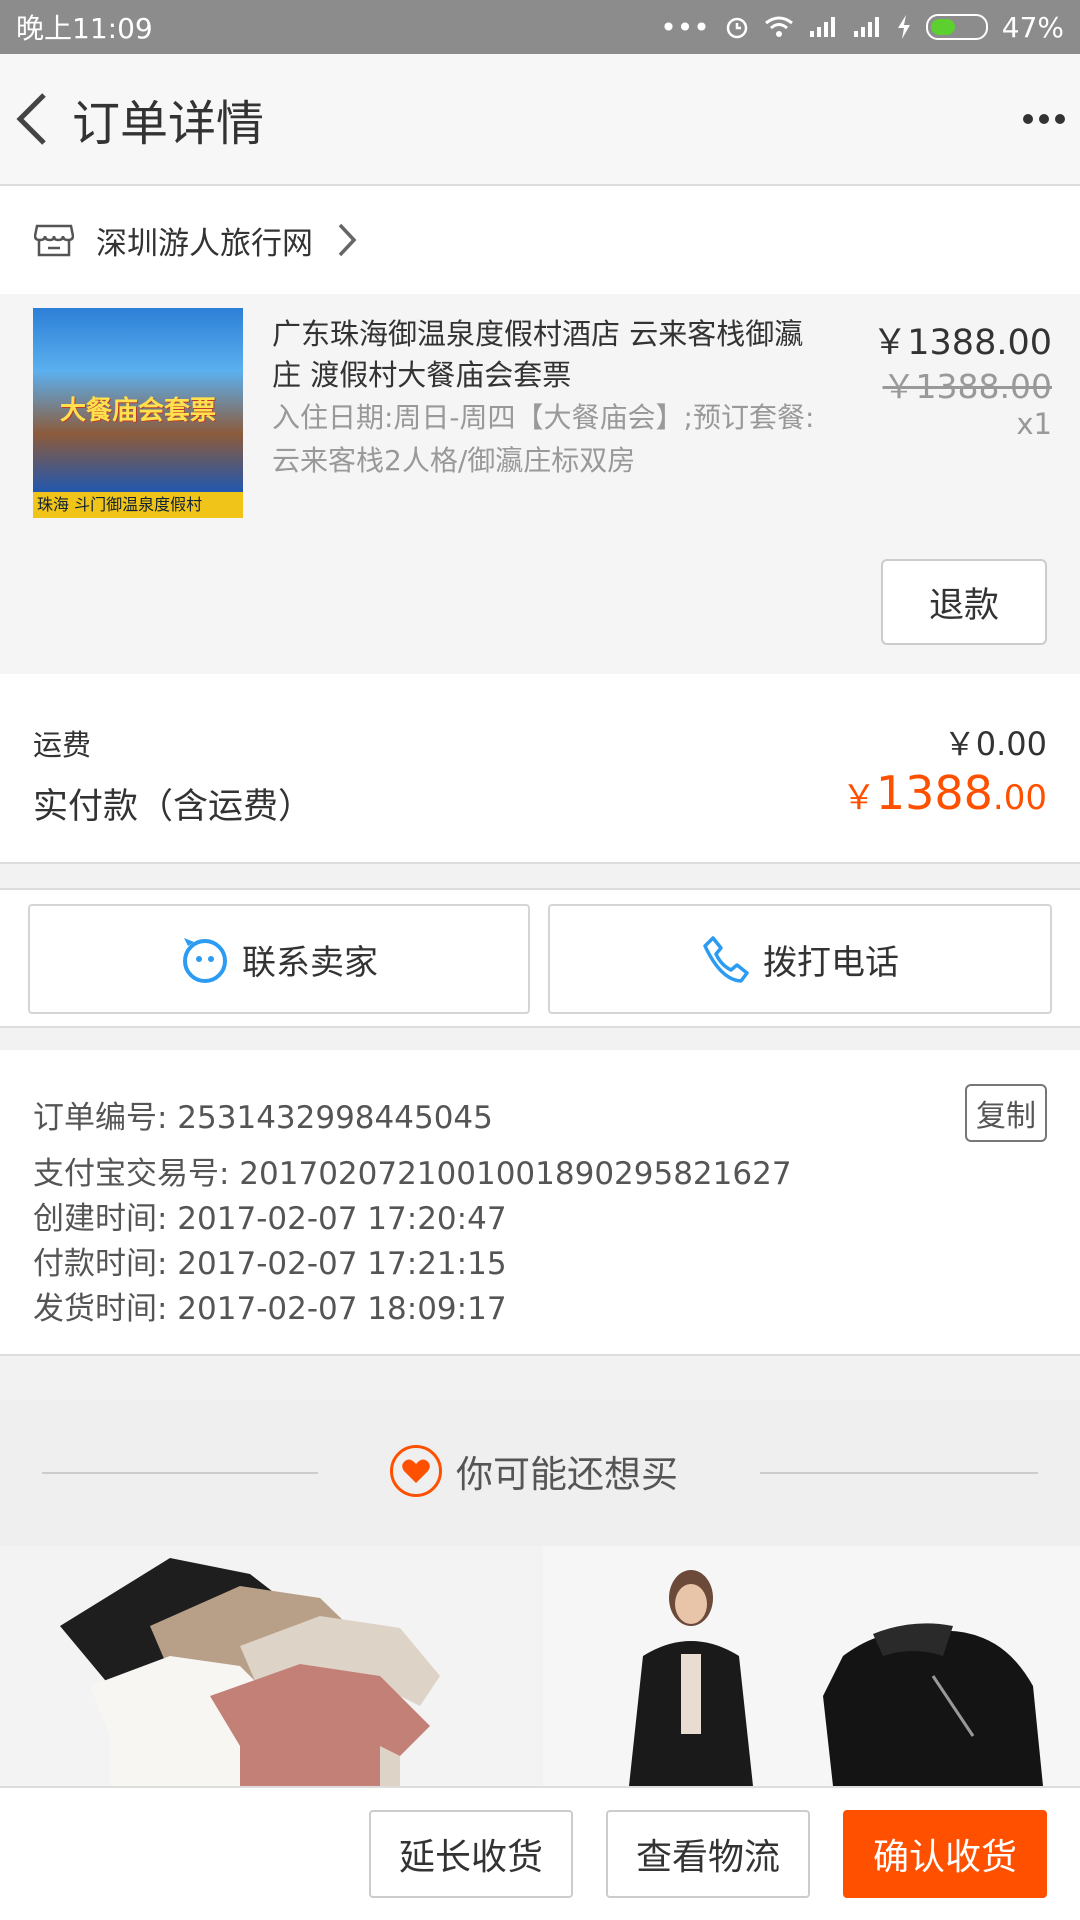 Image resolution: width=1080 pixels, height=1920 pixels. Describe the element at coordinates (552, 355) in the screenshot. I see `product-title: 广东珠海御温泉度假村酒店 云来客栈御瀛庄 渡假村大餐庙会套票` at that location.